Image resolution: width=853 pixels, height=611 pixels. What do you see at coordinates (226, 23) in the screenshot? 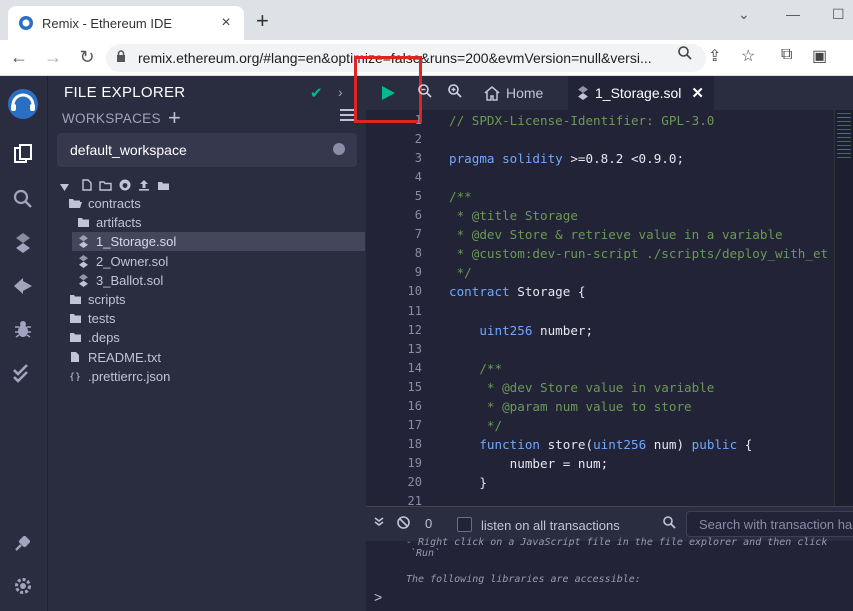
I see `close-tab-icon: ×` at bounding box center [226, 23].